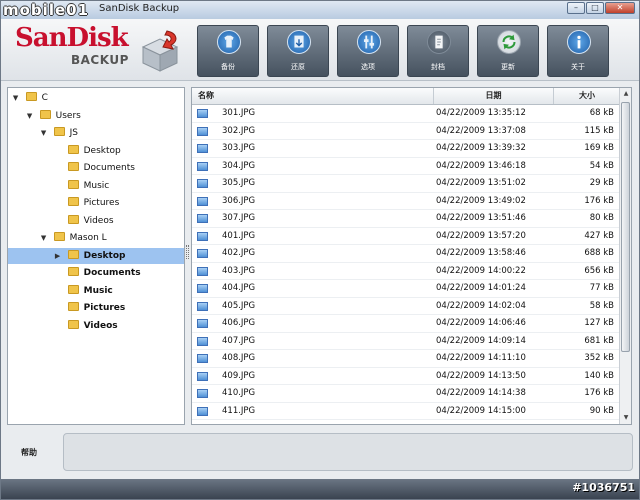 The height and width of the screenshot is (500, 640). Describe the element at coordinates (320, 10) in the screenshot. I see `title-bar: mobile01 SanDisk Backup – □ ✕` at that location.